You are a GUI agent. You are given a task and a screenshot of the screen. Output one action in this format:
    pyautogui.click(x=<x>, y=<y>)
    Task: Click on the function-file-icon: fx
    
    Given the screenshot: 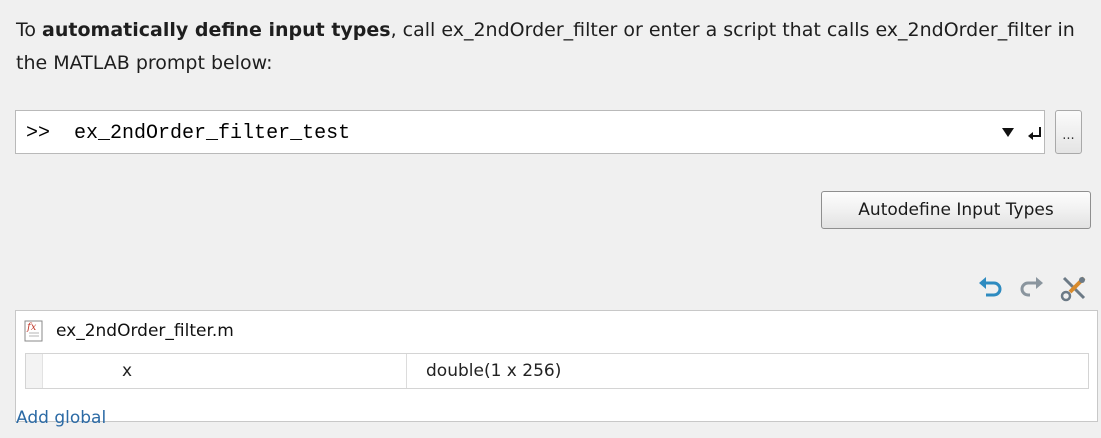 What is the action you would take?
    pyautogui.click(x=33, y=331)
    